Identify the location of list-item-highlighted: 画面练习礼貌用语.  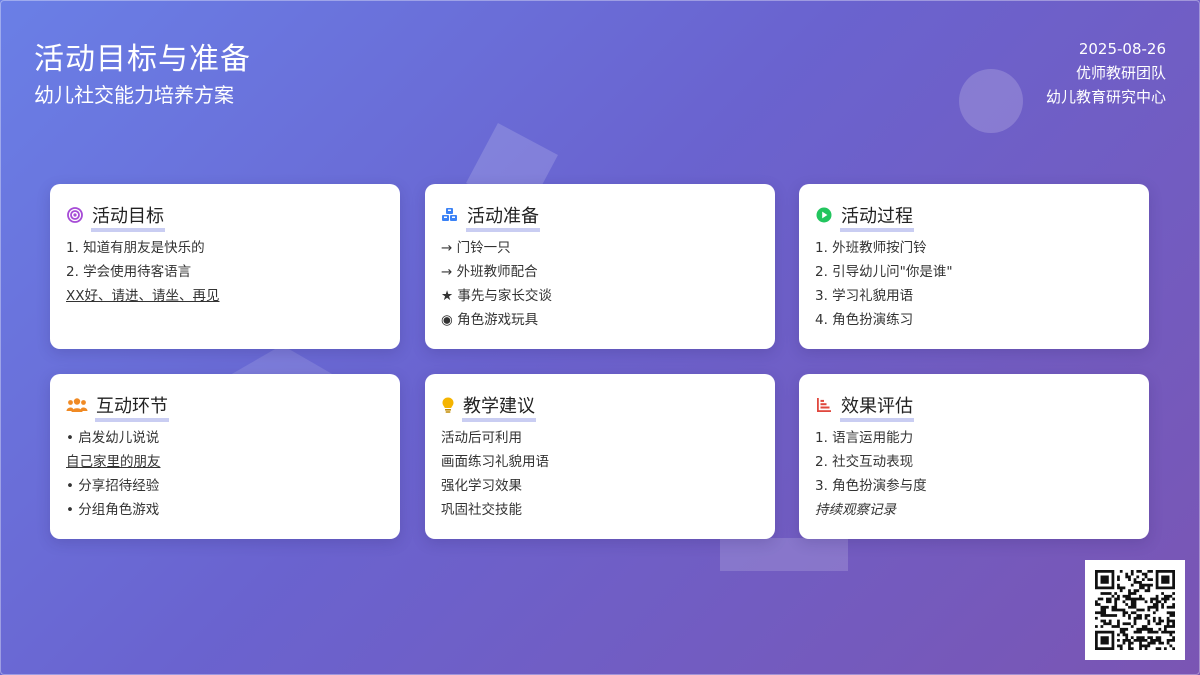
(495, 462).